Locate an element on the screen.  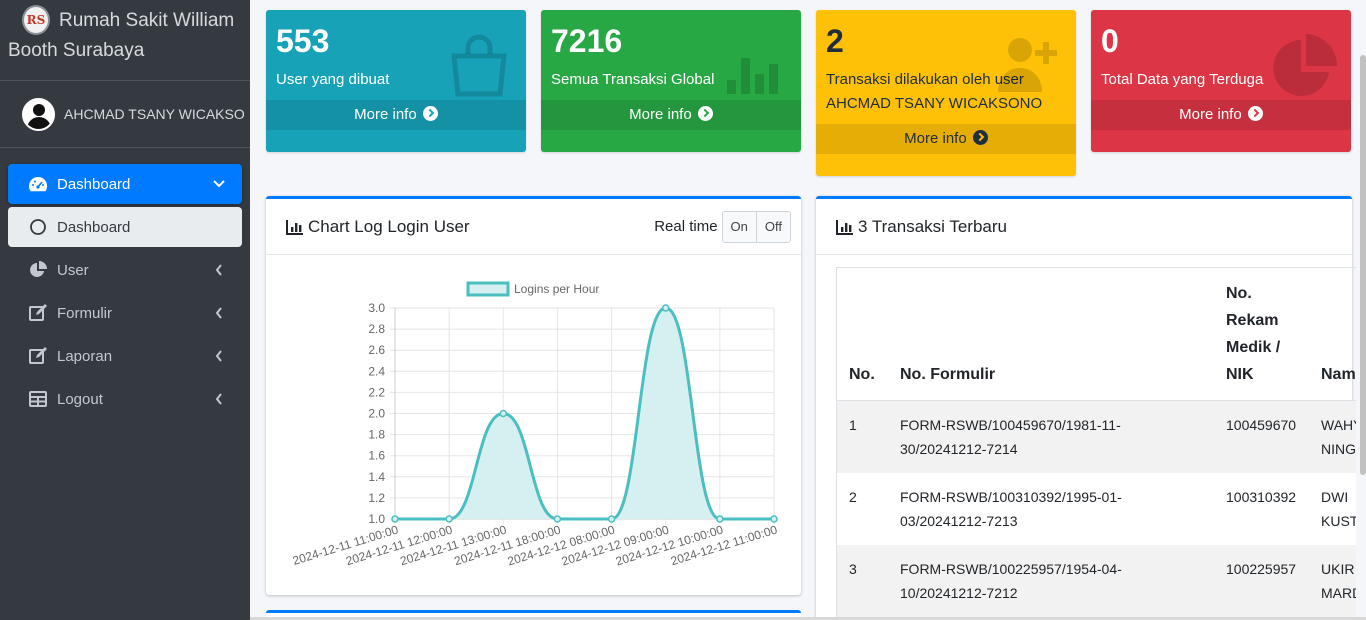
sidebar-subitem-dashboard: Dashboard is located at coordinates (125, 227).